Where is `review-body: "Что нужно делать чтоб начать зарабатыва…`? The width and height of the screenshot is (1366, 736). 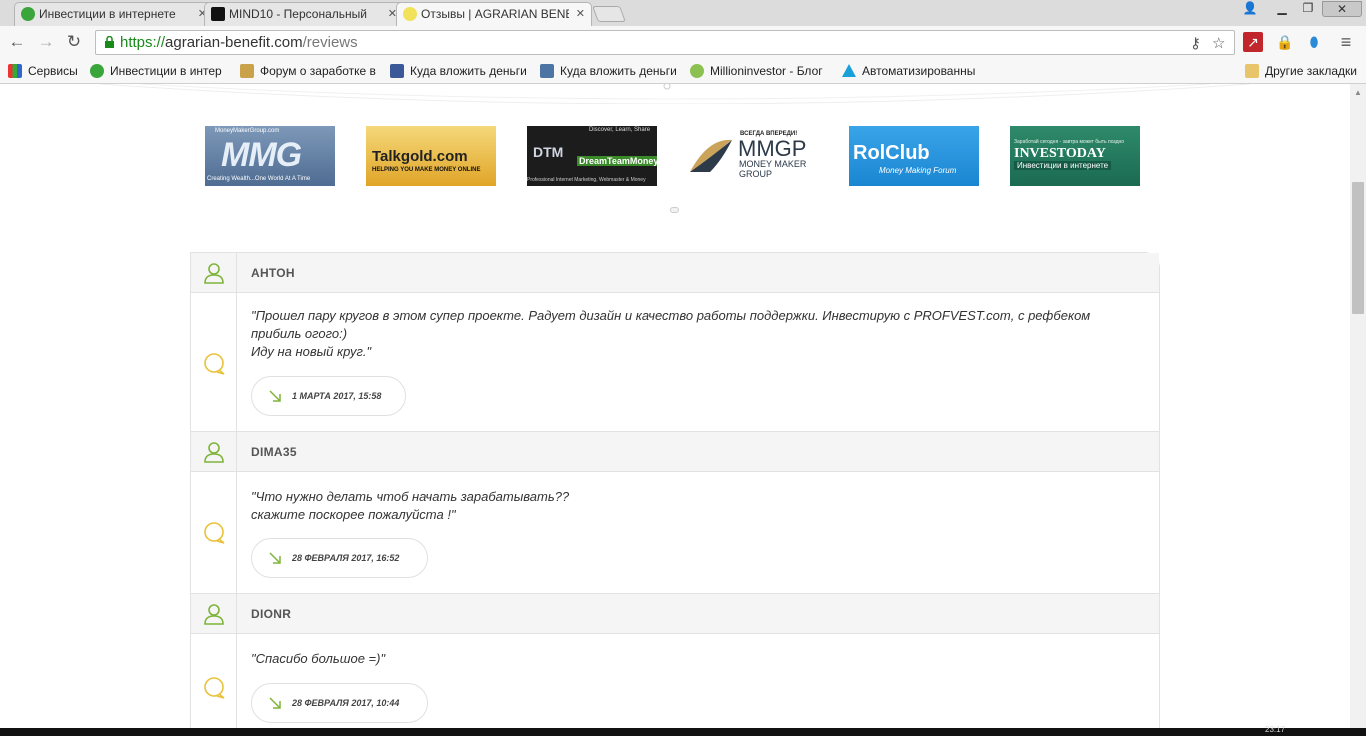
review-body: "Что нужно делать чтоб начать зарабатыва… is located at coordinates (675, 533).